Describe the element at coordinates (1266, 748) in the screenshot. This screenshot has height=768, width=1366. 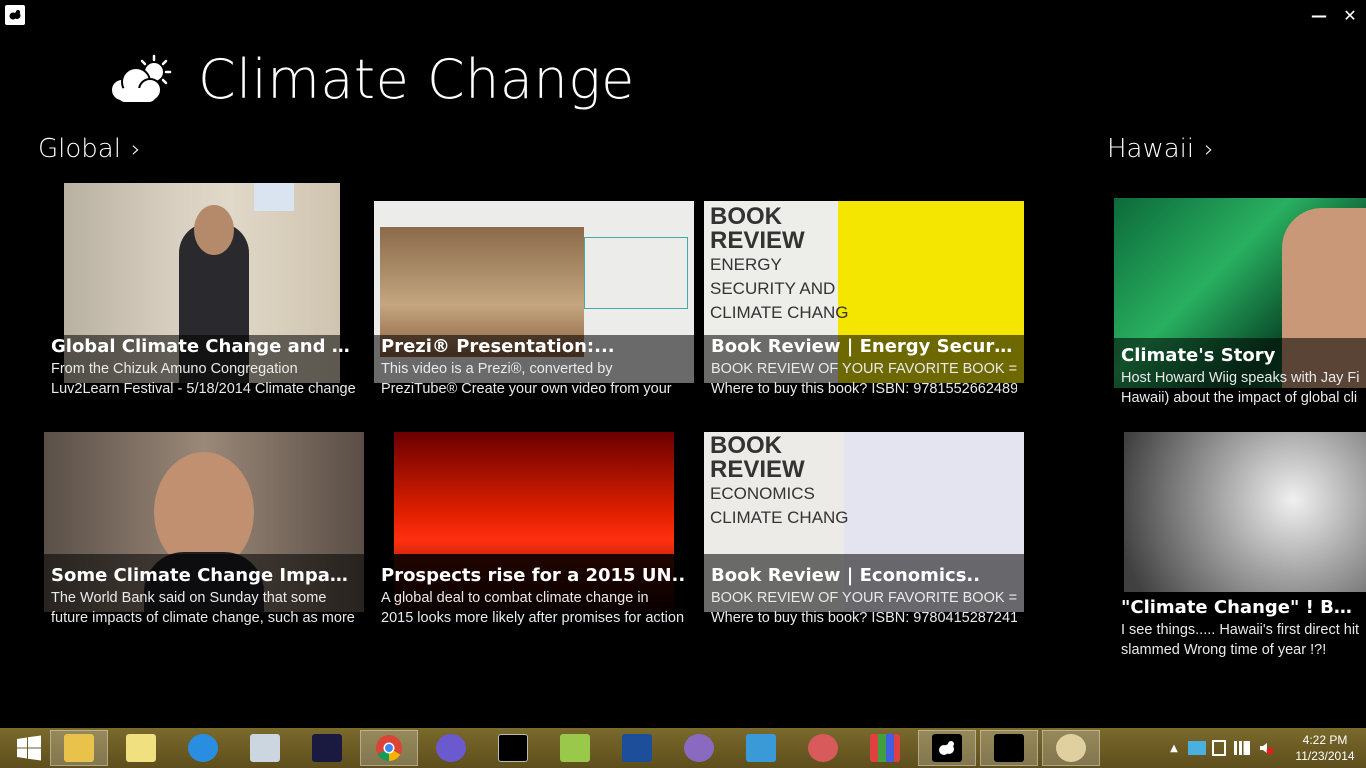
I see `volume-muted-icon` at that location.